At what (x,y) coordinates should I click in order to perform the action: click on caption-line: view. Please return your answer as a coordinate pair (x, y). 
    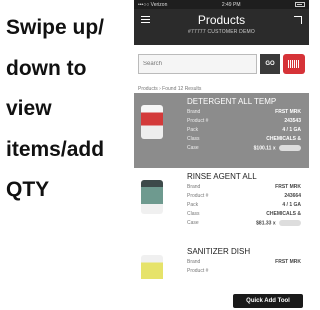
    Looking at the image, I should click on (29, 108).